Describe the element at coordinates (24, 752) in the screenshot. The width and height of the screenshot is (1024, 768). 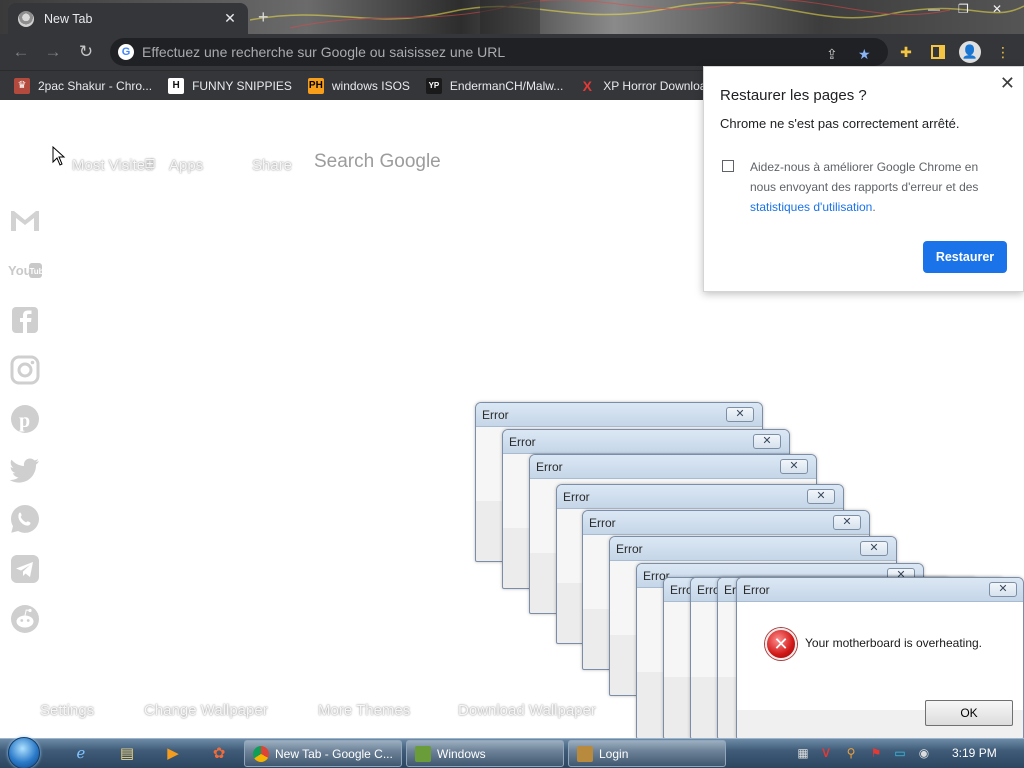
I see `start-button` at that location.